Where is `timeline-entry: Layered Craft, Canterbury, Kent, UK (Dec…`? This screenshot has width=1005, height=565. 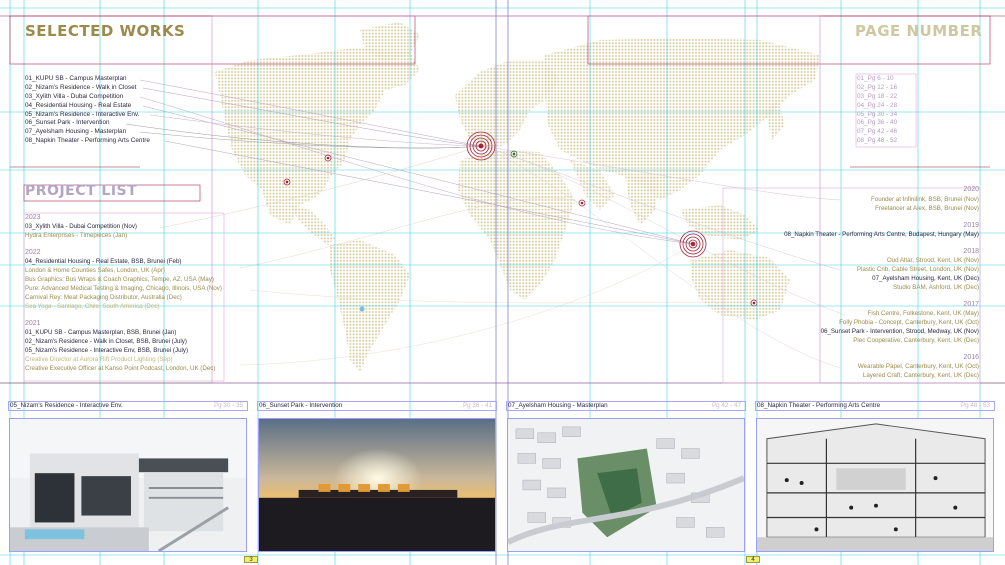
timeline-entry: Layered Craft, Canterbury, Kent, UK (Dec… is located at coordinates (920, 375).